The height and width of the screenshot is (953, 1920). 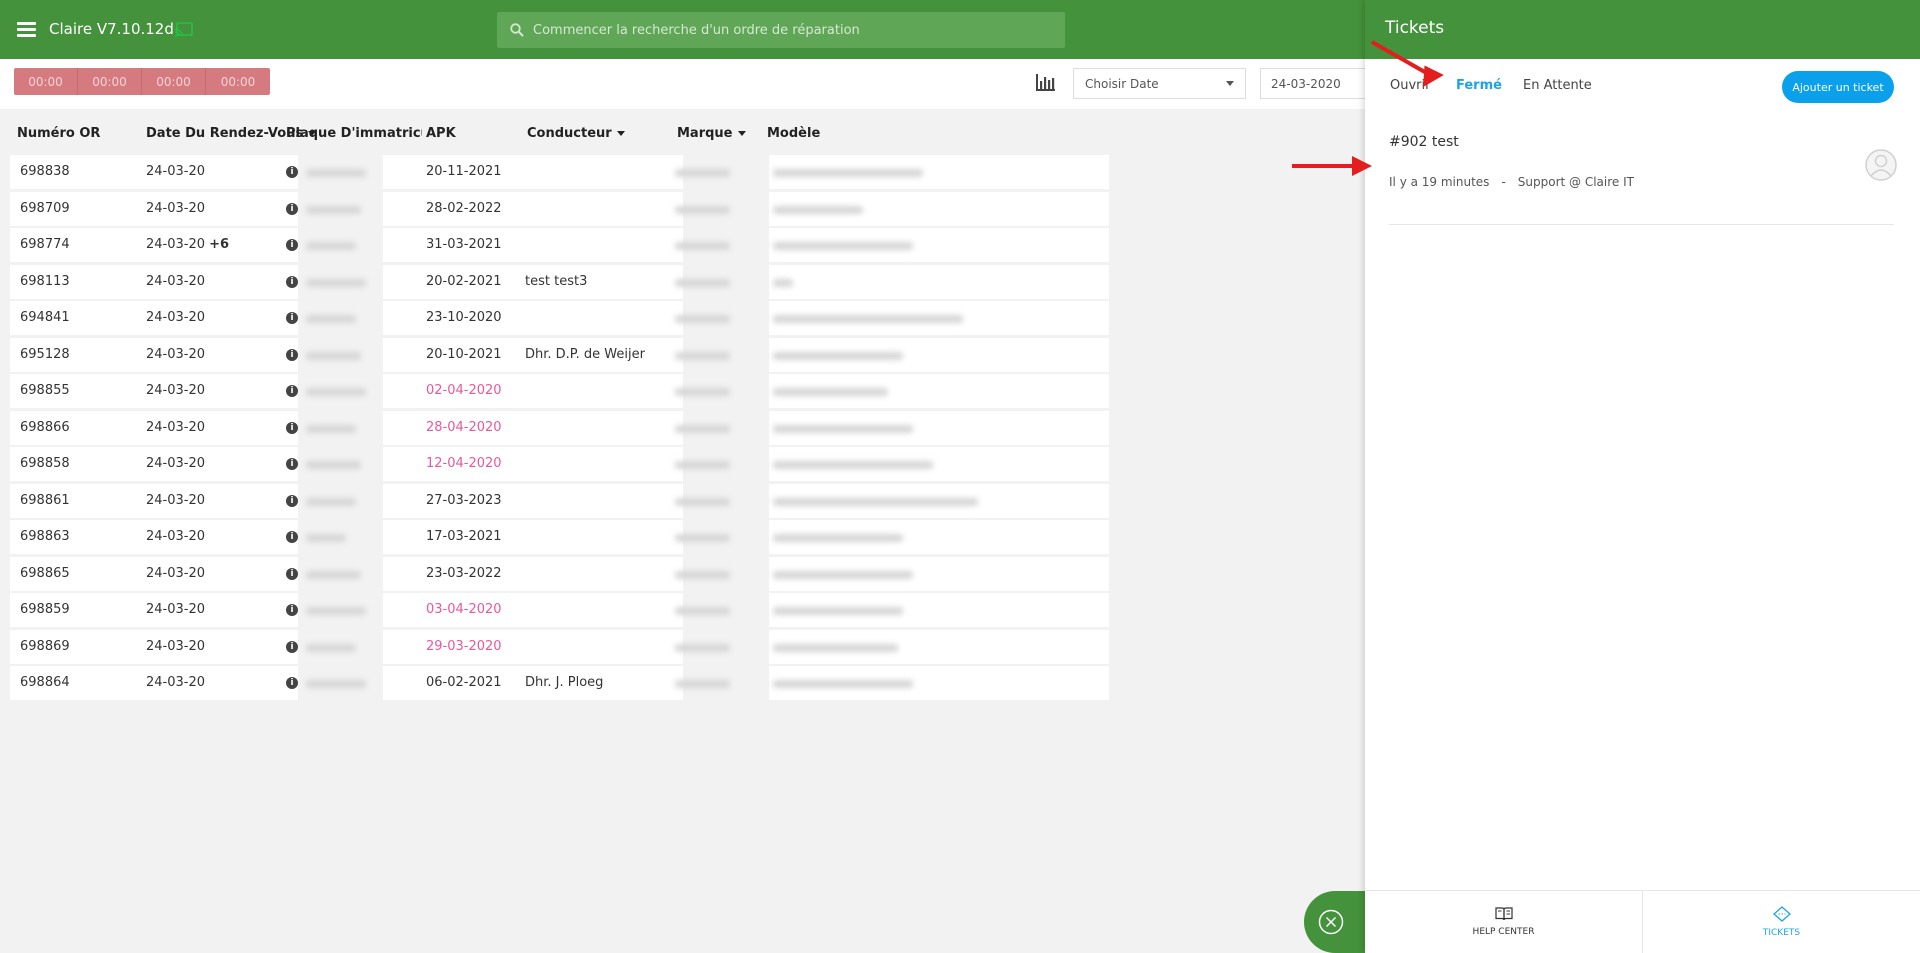 I want to click on cell-driver: test test3, so click(x=556, y=281).